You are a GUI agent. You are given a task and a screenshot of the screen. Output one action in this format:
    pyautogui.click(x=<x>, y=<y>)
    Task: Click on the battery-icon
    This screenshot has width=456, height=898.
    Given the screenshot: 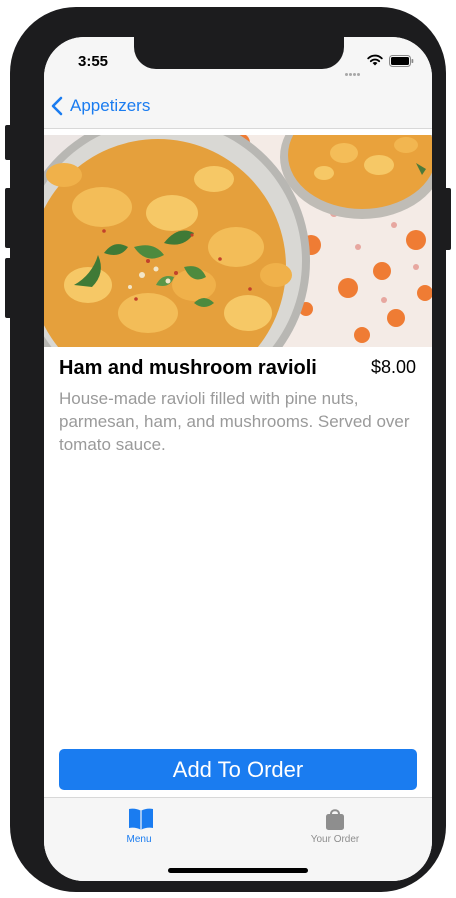 What is the action you would take?
    pyautogui.click(x=401, y=61)
    